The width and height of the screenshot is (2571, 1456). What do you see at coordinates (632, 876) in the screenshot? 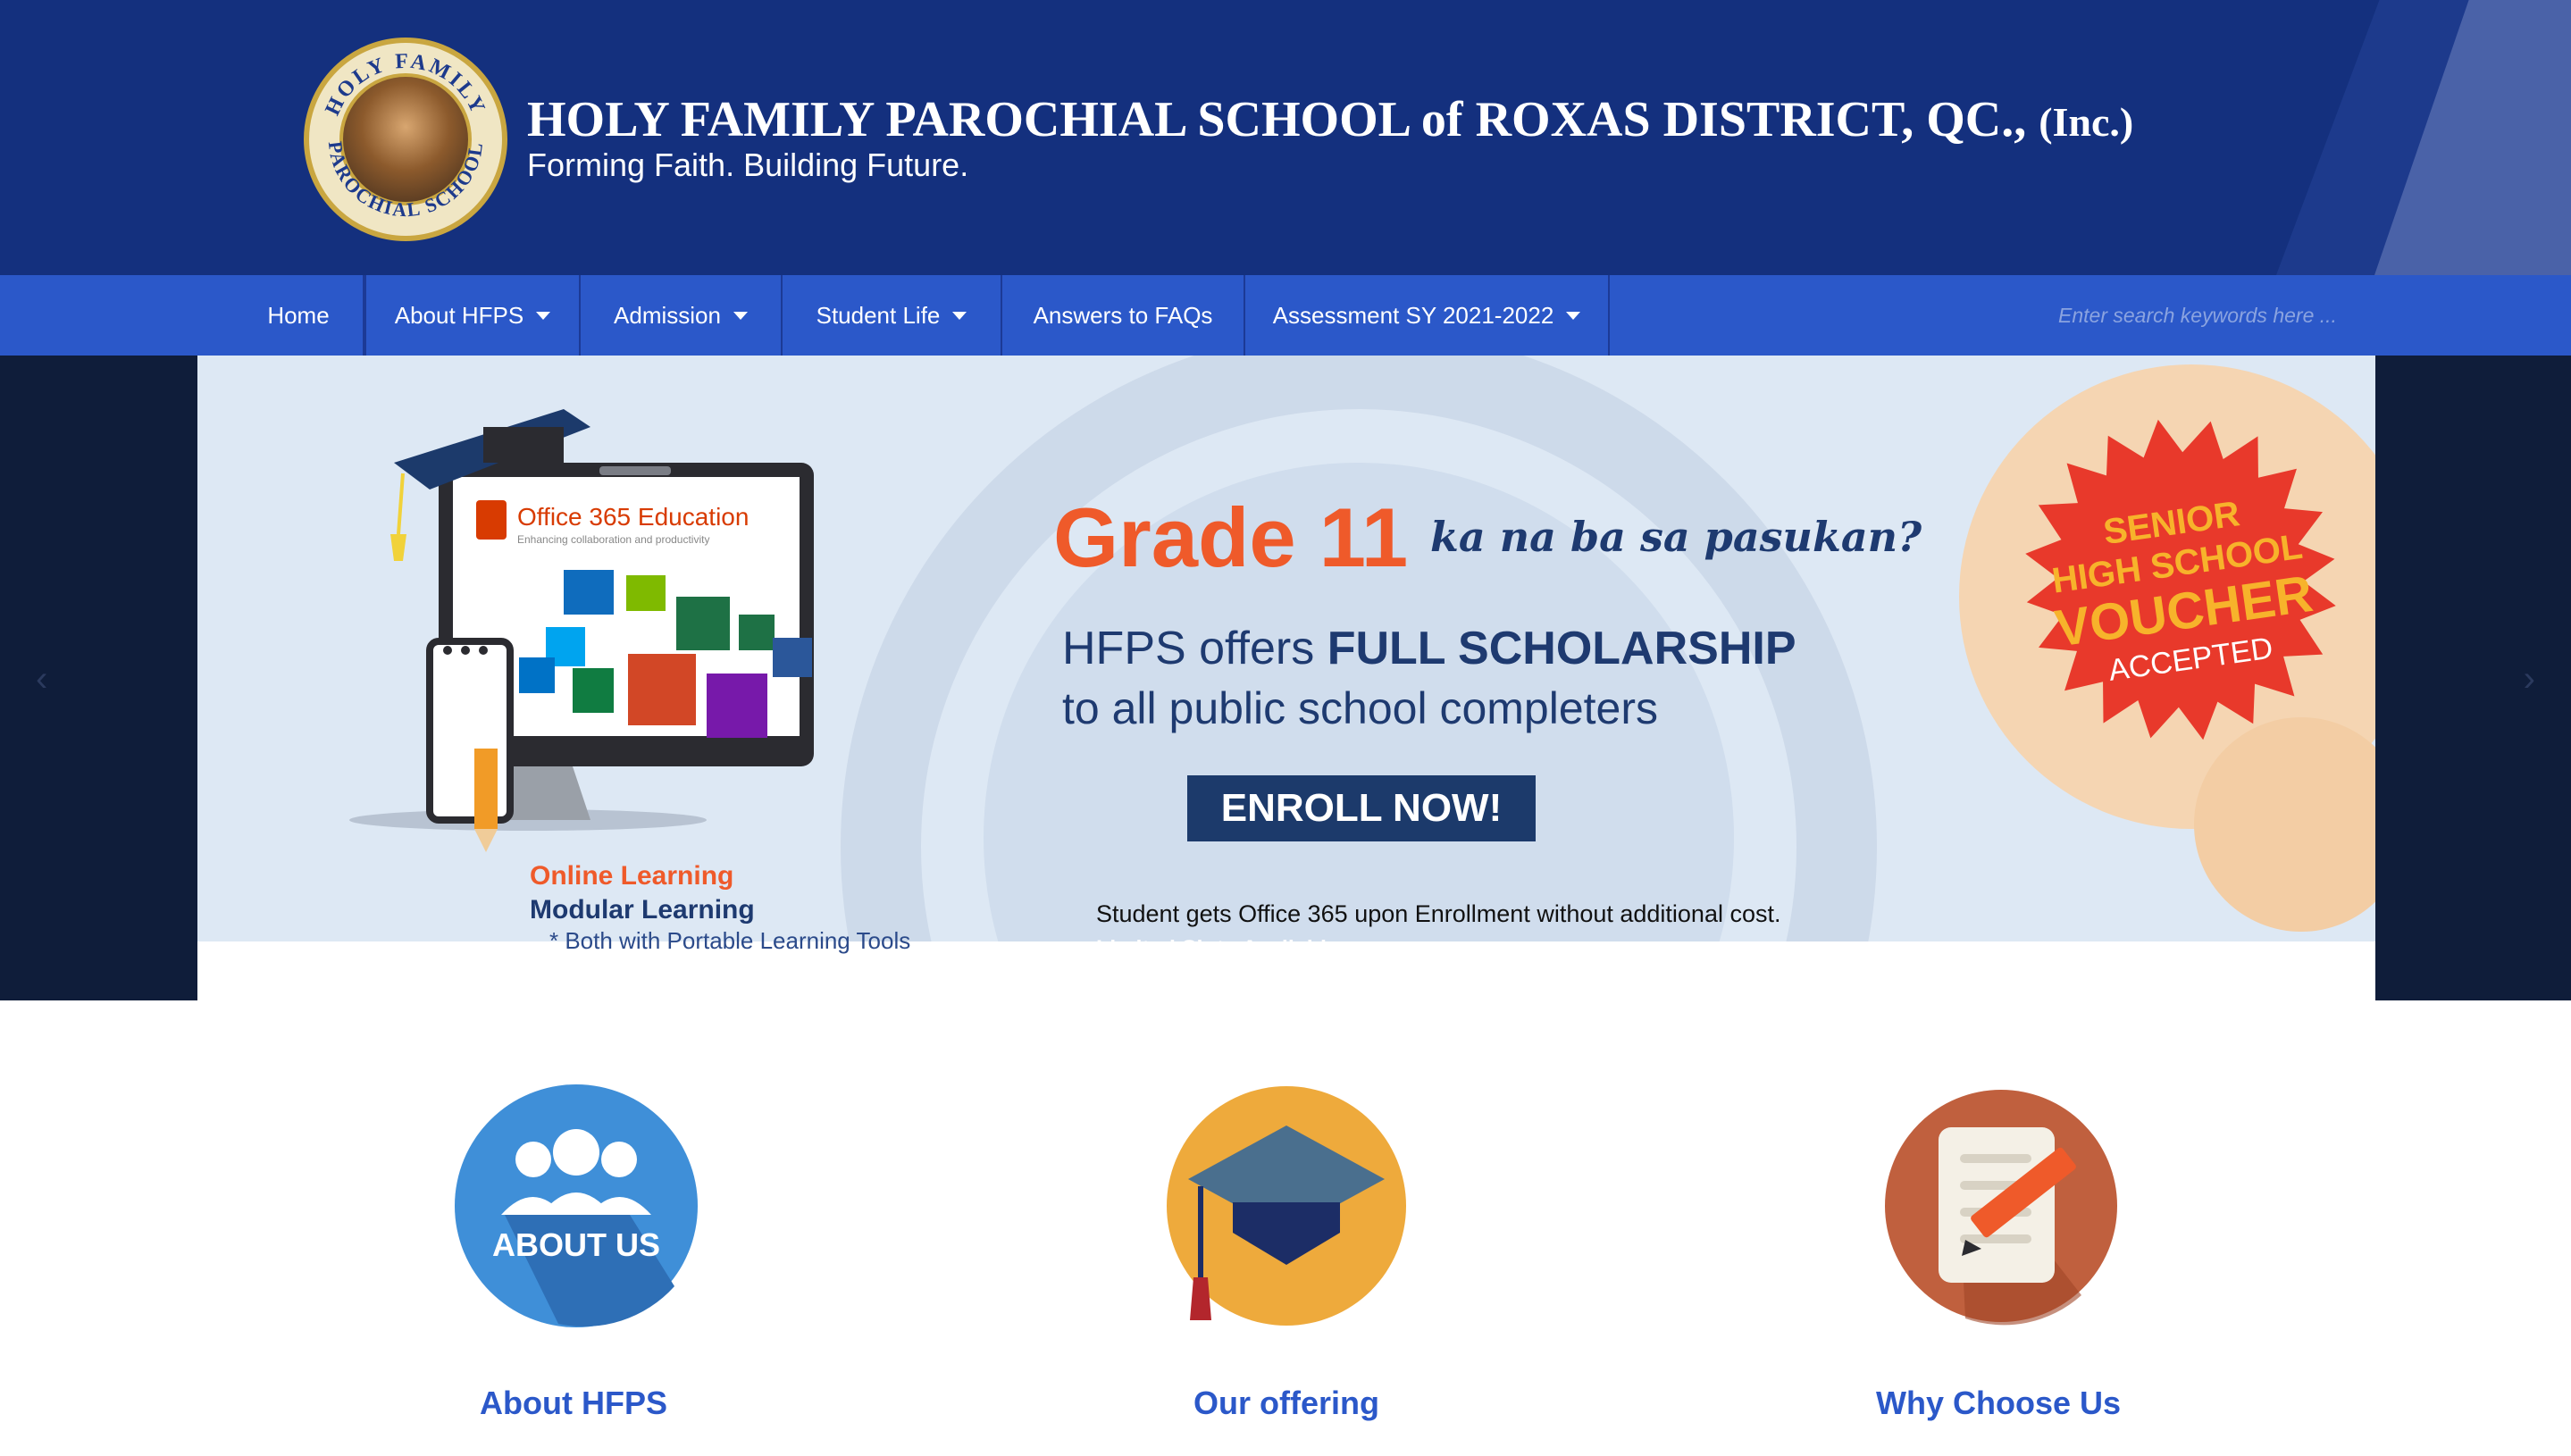
I see `online-learning-label: Online Learning` at bounding box center [632, 876].